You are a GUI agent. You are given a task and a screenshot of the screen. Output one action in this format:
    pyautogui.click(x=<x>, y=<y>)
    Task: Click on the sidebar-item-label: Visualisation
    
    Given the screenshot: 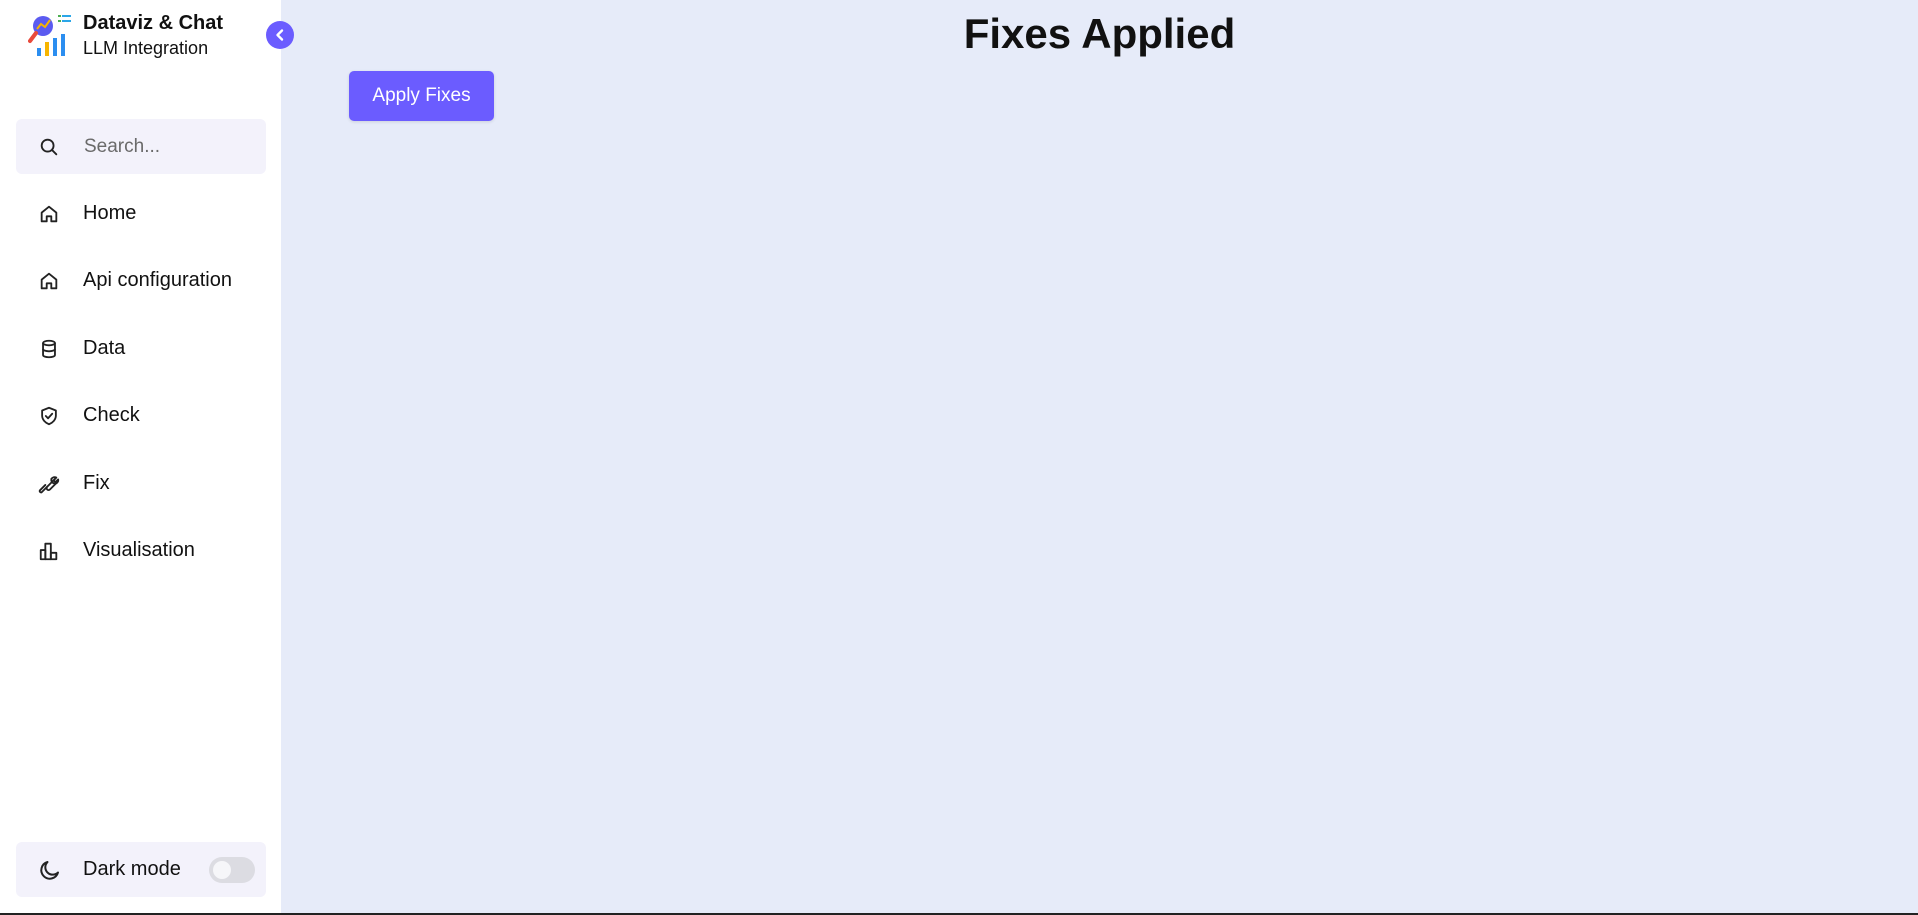 What is the action you would take?
    pyautogui.click(x=139, y=550)
    